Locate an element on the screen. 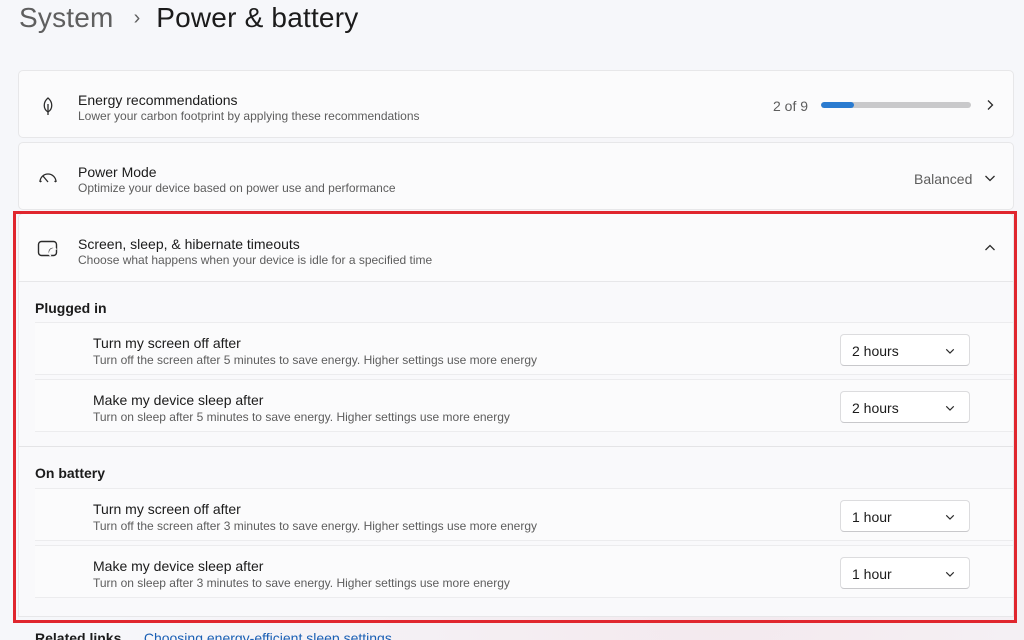 The width and height of the screenshot is (1024, 640). section-divider is located at coordinates (516, 446).